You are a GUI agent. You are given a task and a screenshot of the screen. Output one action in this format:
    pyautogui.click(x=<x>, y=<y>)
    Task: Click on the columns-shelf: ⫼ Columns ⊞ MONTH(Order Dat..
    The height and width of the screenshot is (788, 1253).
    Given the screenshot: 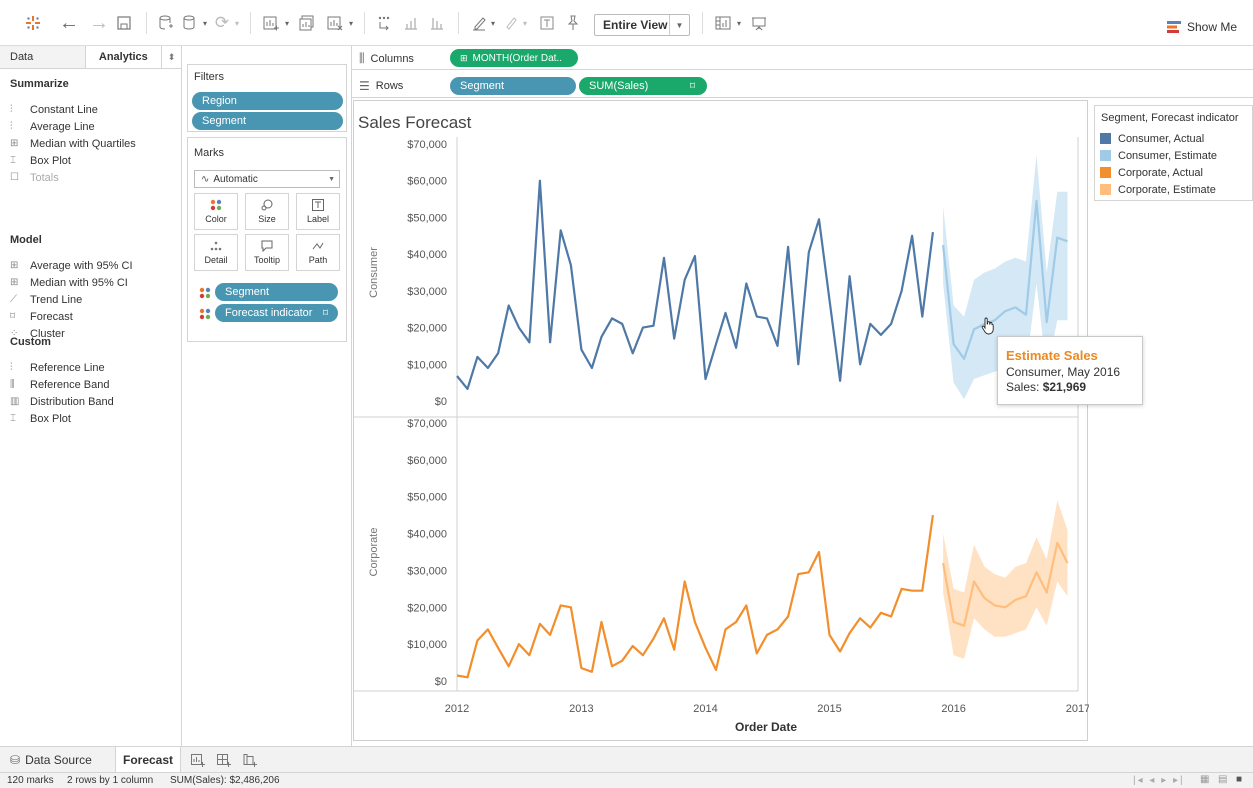 What is the action you would take?
    pyautogui.click(x=802, y=58)
    